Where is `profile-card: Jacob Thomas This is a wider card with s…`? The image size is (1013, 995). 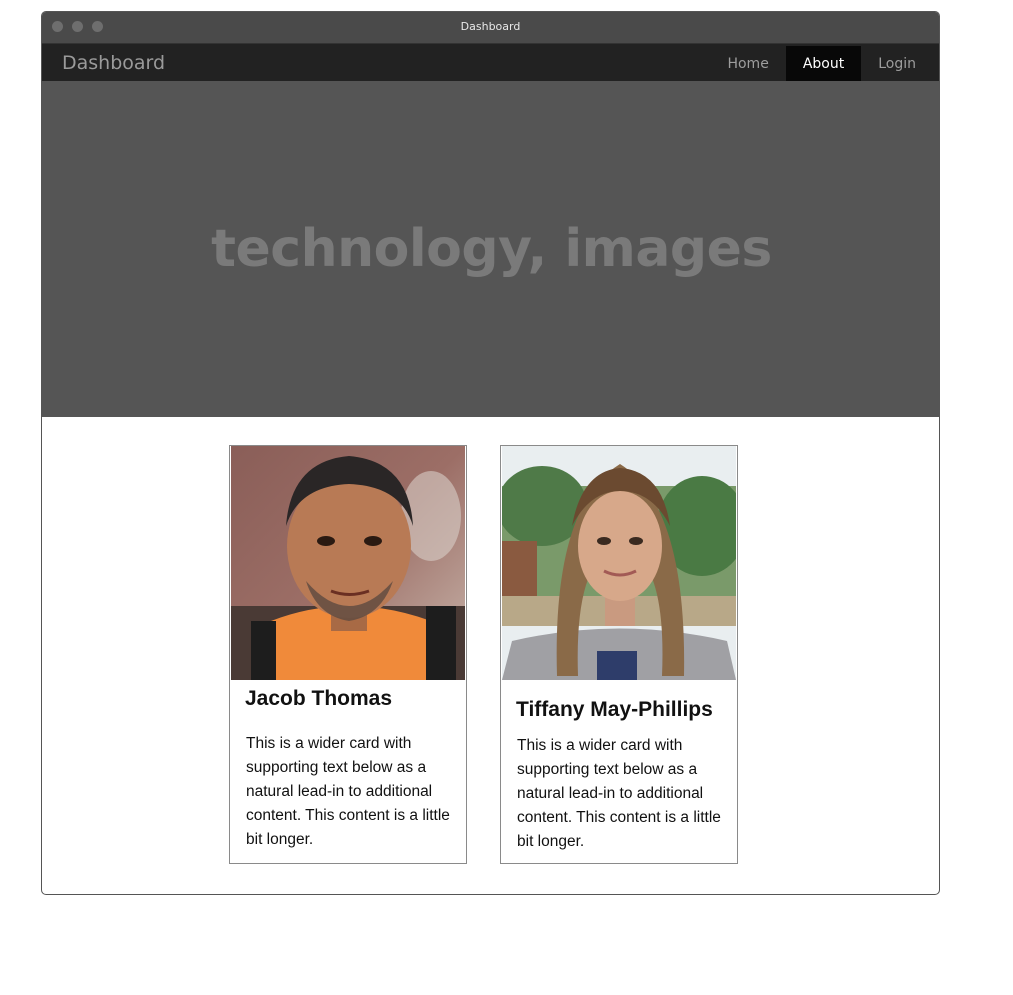
profile-card: Jacob Thomas This is a wider card with s… is located at coordinates (348, 654).